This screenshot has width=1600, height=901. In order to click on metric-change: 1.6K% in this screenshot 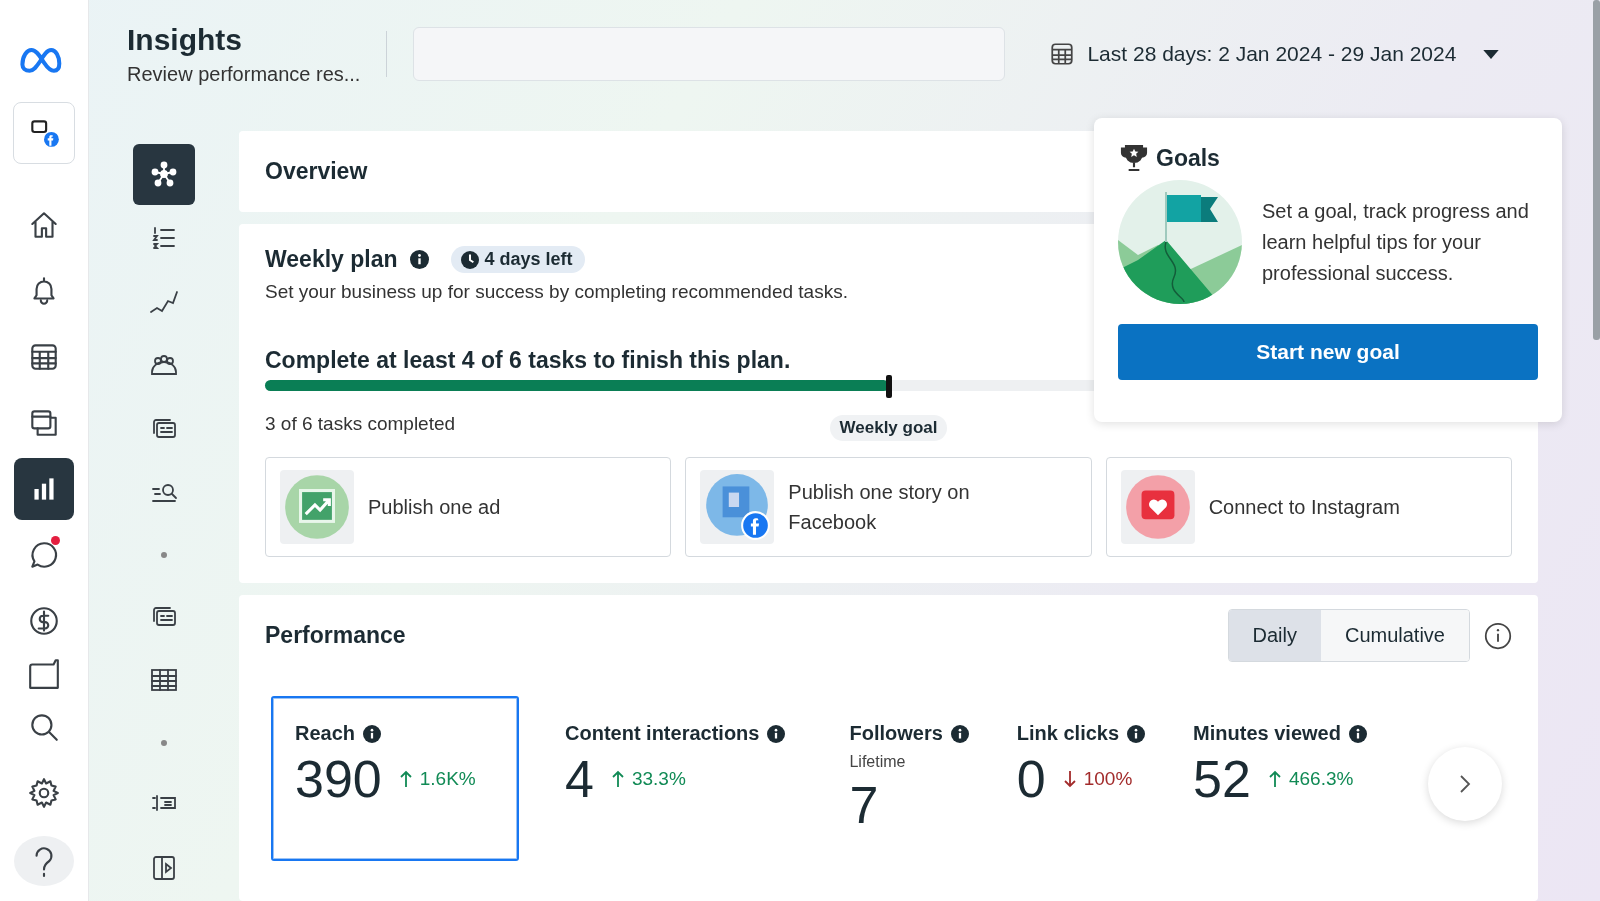, I will do `click(447, 779)`.